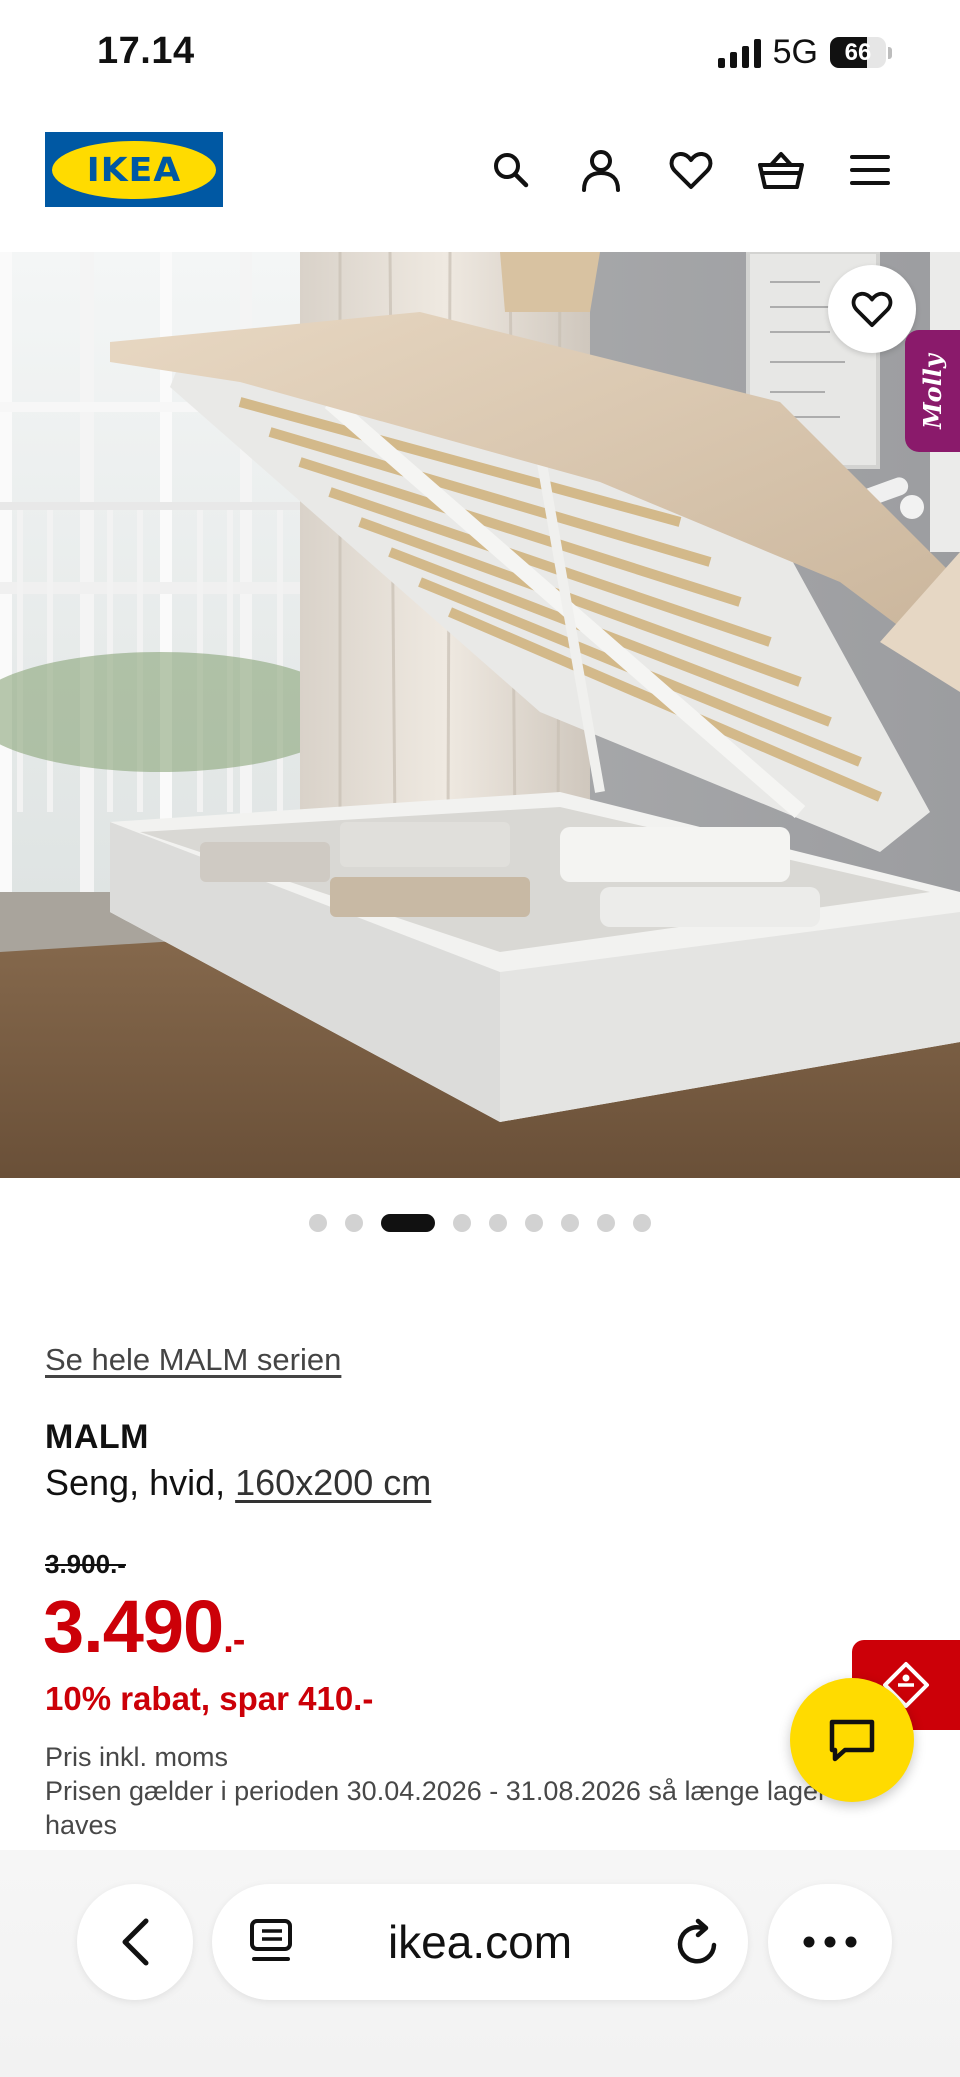  I want to click on back-button, so click(135, 1942).